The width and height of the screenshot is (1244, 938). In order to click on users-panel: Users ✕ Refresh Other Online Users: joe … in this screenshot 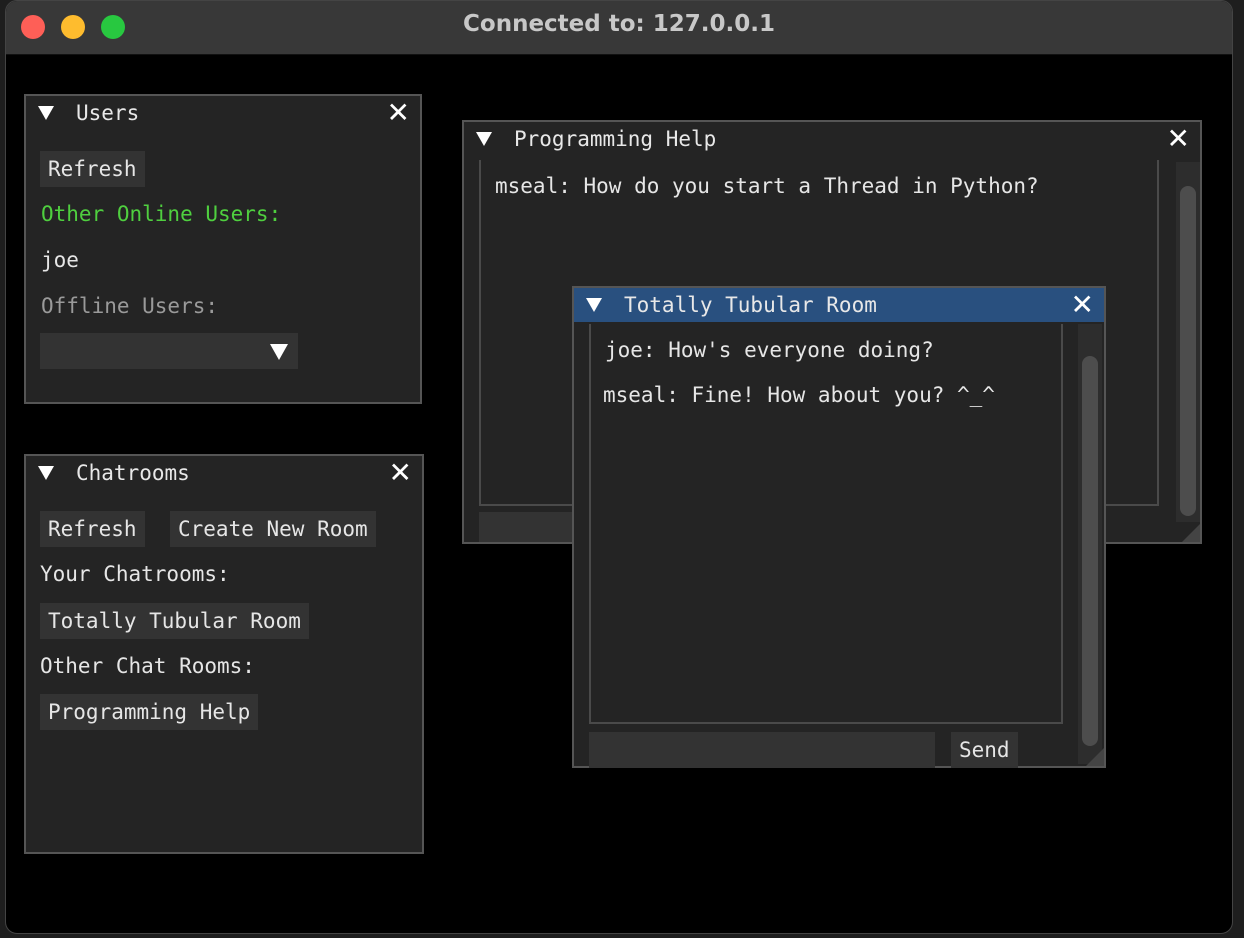, I will do `click(223, 249)`.